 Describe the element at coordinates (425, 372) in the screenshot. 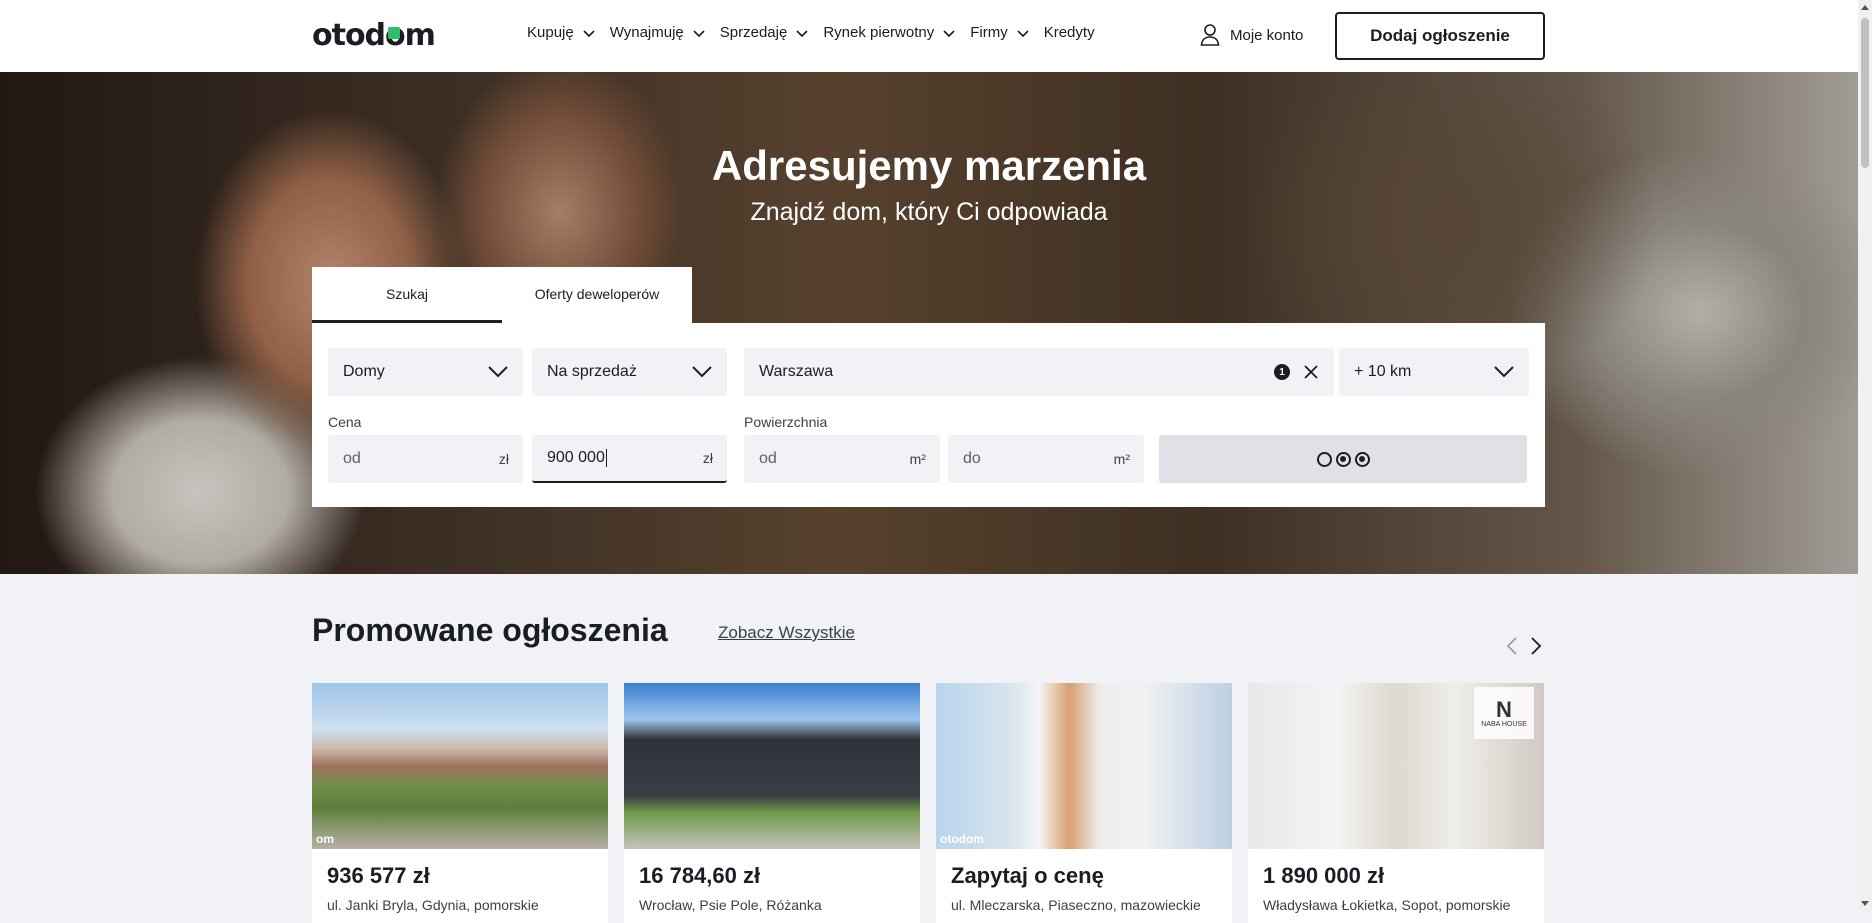

I see `property-type-select: Domy` at that location.